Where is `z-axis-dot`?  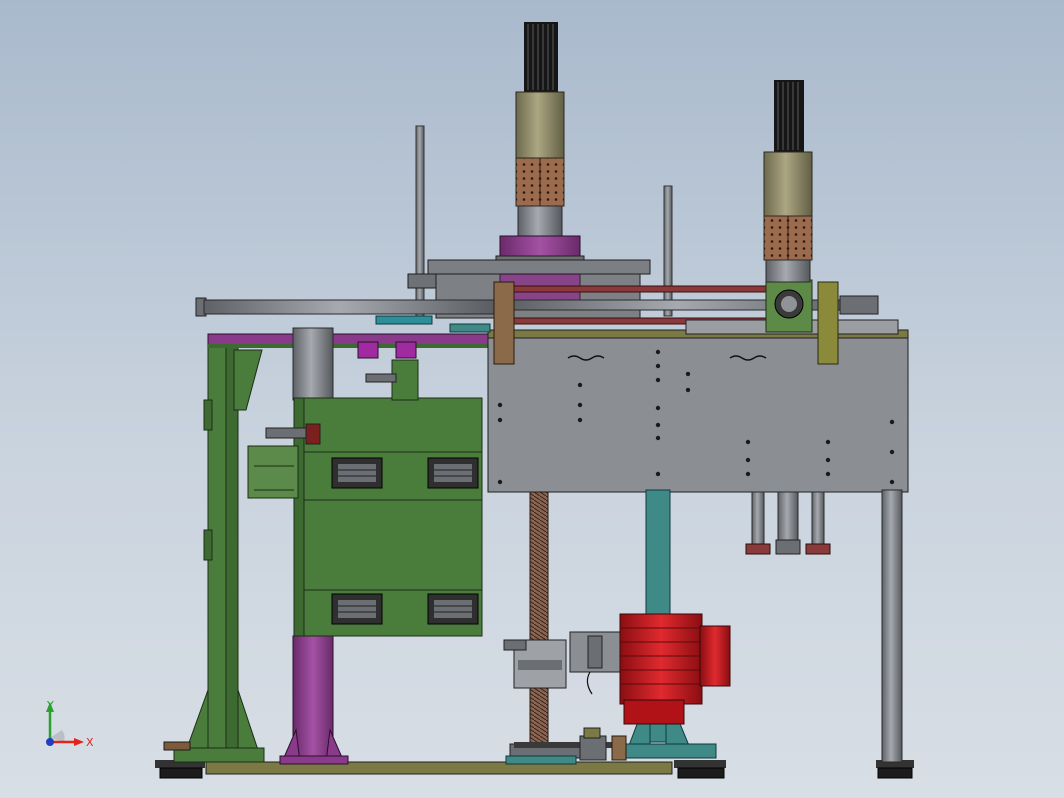 z-axis-dot is located at coordinates (50, 742).